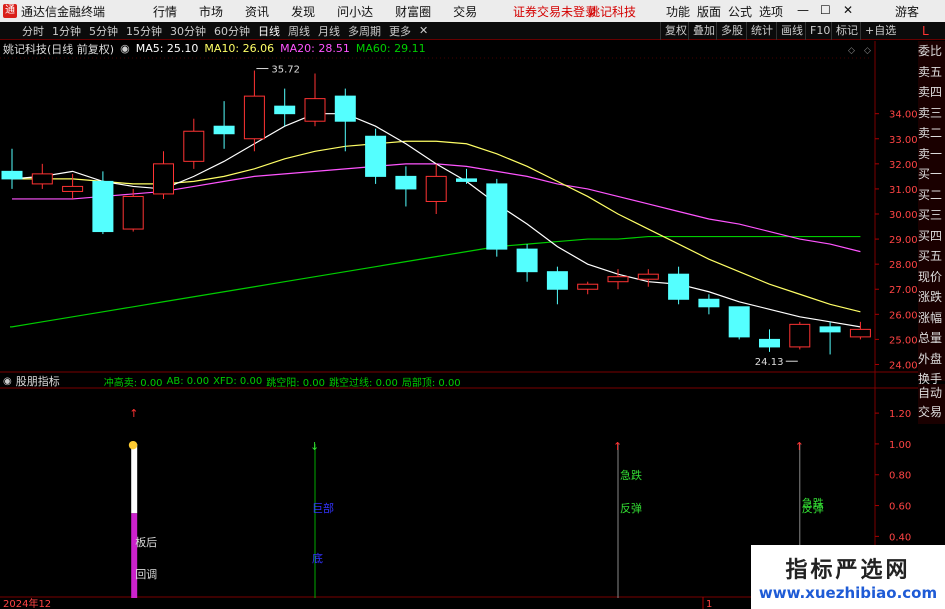  What do you see at coordinates (903, 265) in the screenshot?
I see `price-tick-label: 28.00` at bounding box center [903, 265].